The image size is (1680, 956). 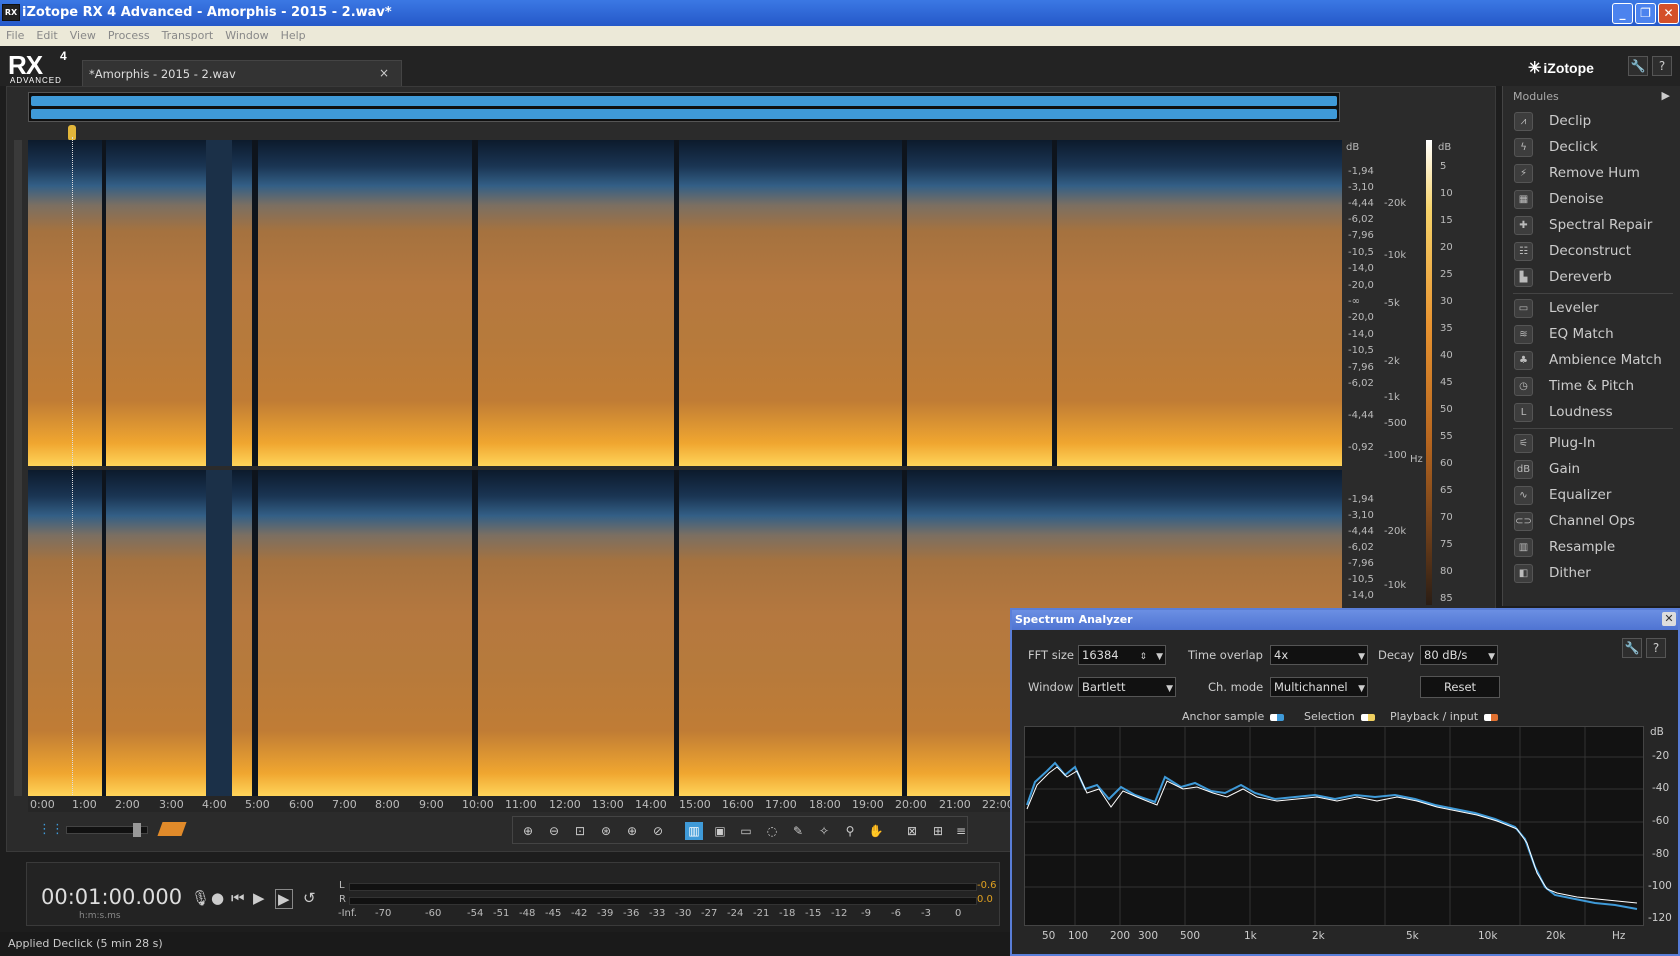 I want to click on harmonic-select-icon: ⊠, so click(x=912, y=831).